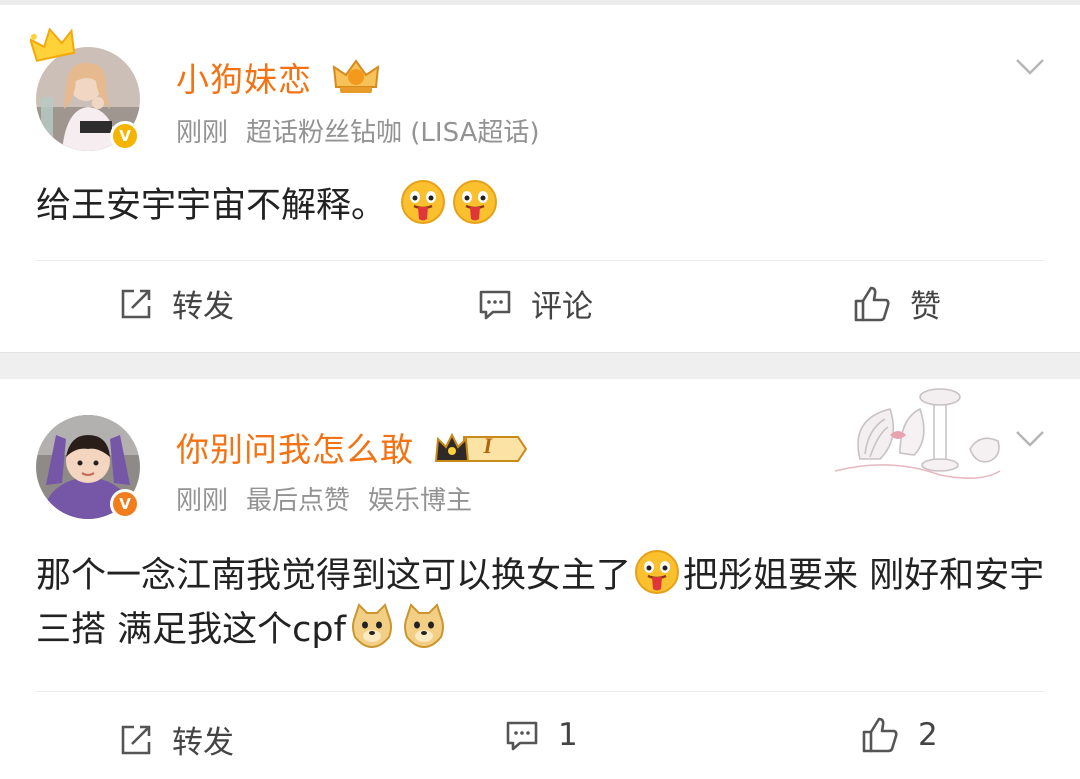 The image size is (1080, 779). I want to click on last-like-tag: 最后点赞, so click(298, 501).